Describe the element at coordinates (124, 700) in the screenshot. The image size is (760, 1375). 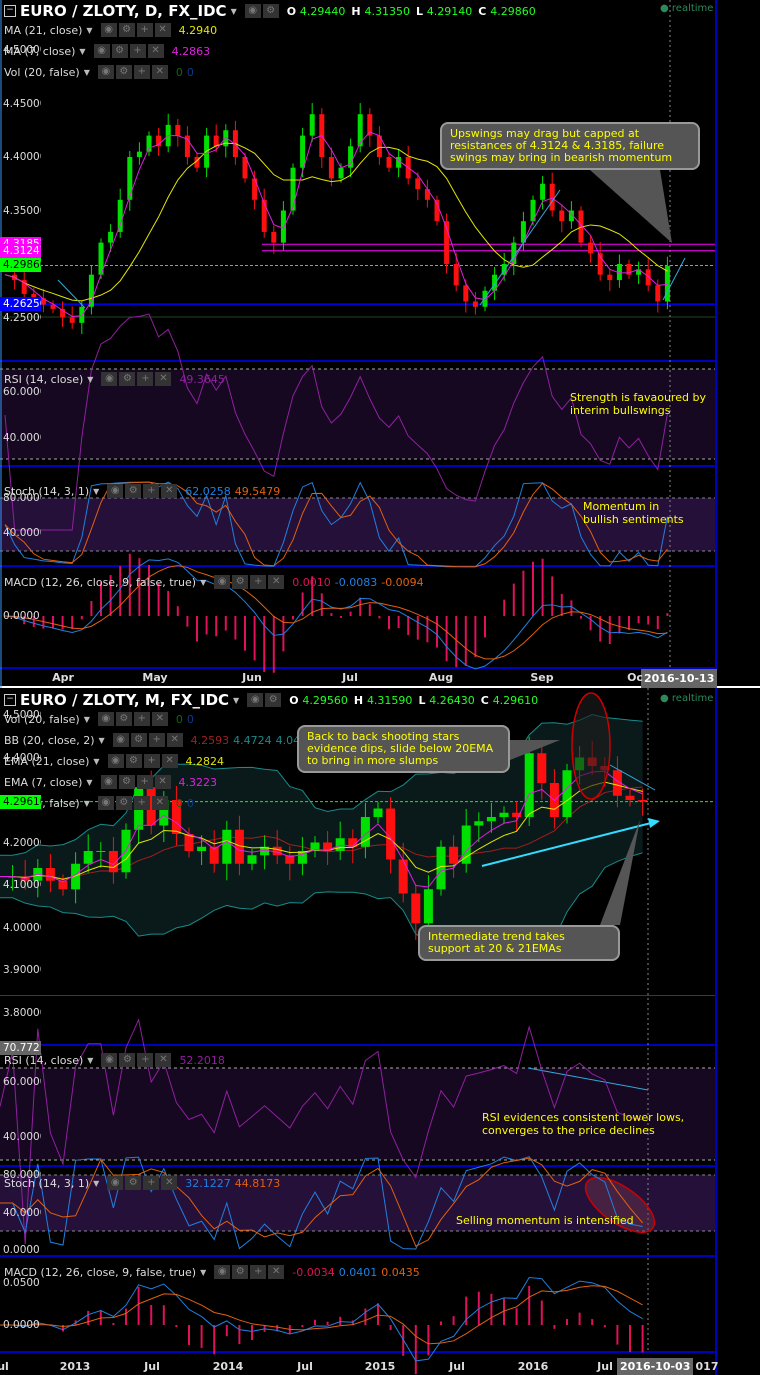
I see `symbol-title: EURO / ZLOTY, M, FX_IDC` at that location.